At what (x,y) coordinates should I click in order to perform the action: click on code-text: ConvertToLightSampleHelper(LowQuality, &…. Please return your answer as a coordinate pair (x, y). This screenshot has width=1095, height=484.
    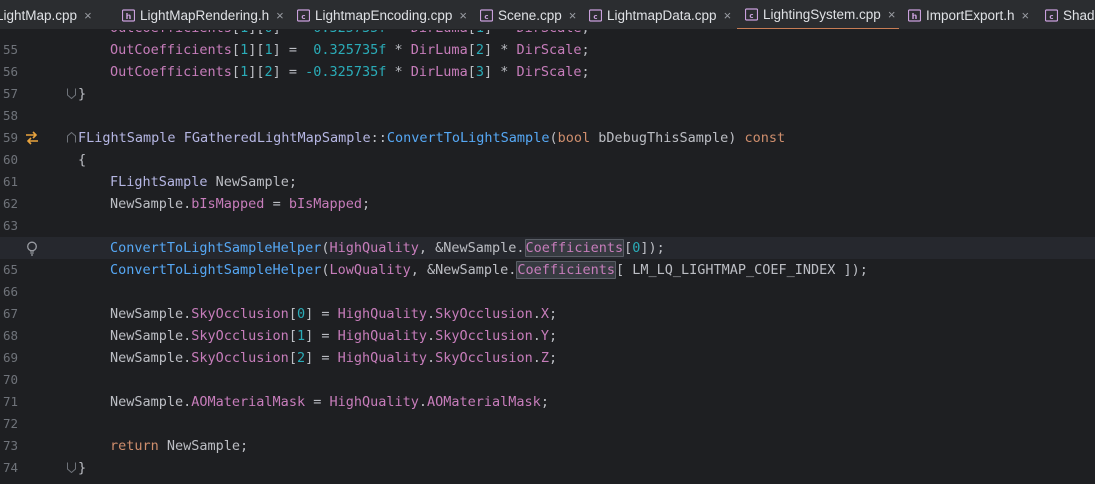
    Looking at the image, I should click on (489, 270).